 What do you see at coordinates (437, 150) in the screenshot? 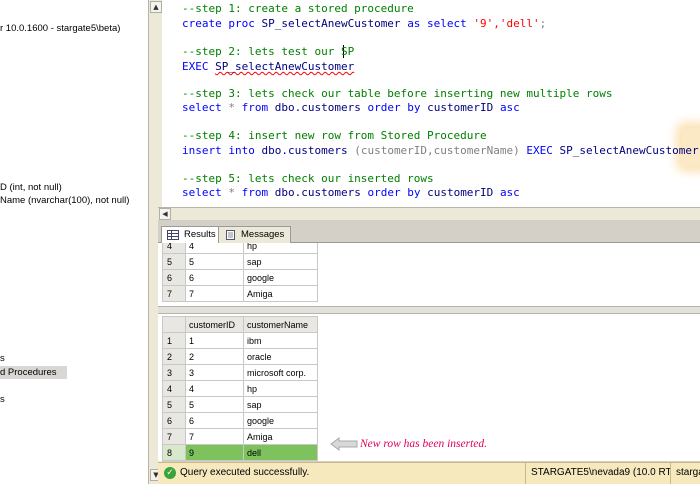
I see `column-list: (customerID,customerName)` at bounding box center [437, 150].